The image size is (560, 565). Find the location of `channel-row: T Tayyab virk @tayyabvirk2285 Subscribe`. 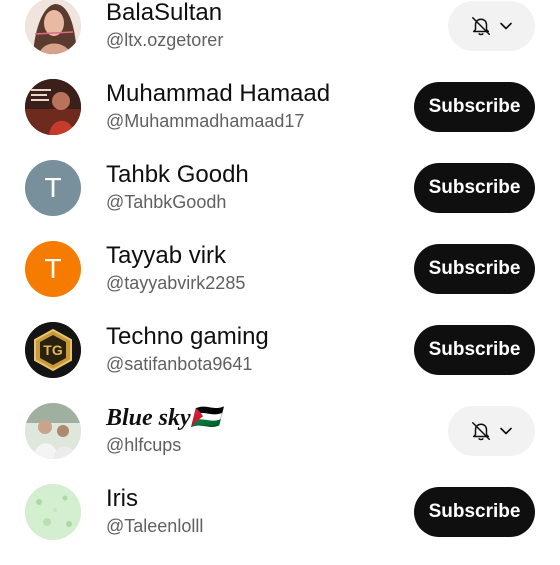

channel-row: T Tayyab virk @tayyabvirk2285 Subscribe is located at coordinates (280, 281).